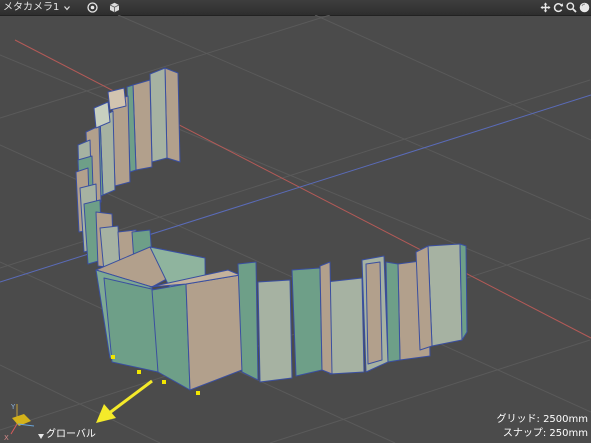 The height and width of the screenshot is (443, 591). I want to click on move-icon, so click(545, 7).